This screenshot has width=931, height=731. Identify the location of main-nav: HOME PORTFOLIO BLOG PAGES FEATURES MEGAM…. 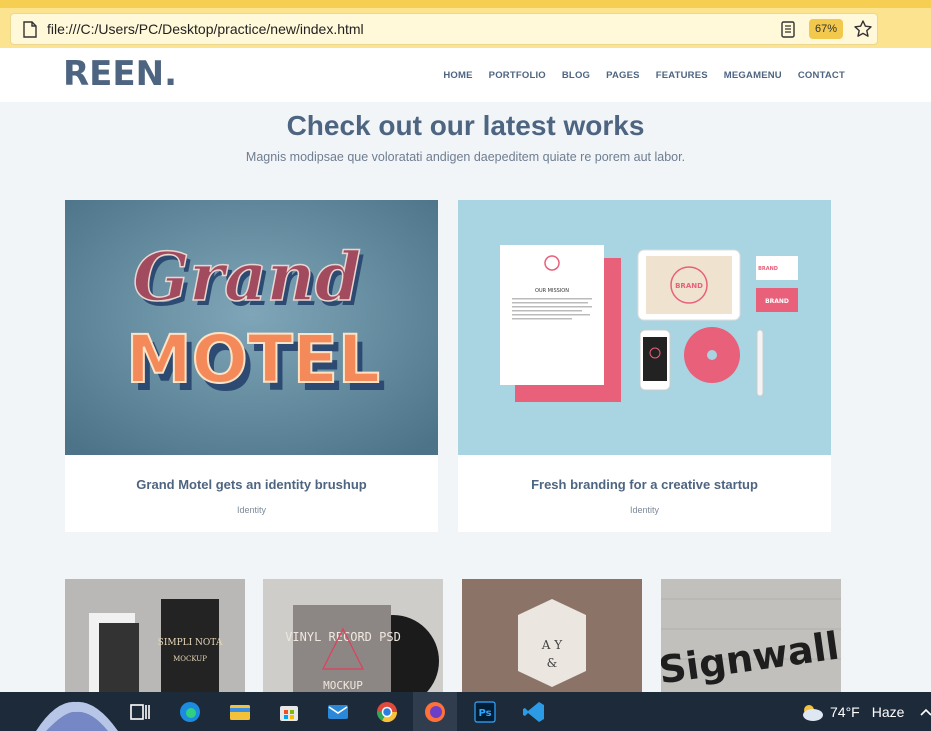
(644, 75).